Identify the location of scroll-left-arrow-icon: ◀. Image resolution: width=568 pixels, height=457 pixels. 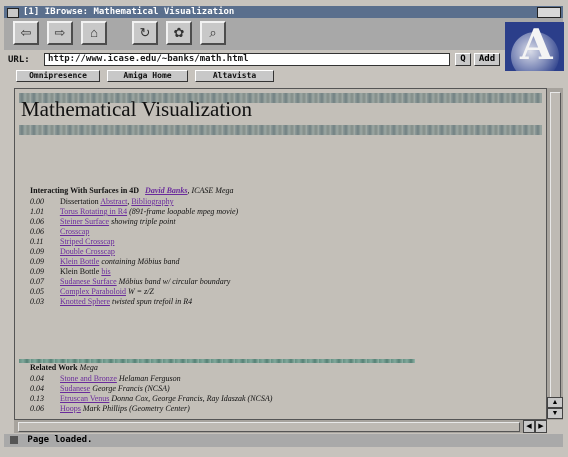
(529, 426).